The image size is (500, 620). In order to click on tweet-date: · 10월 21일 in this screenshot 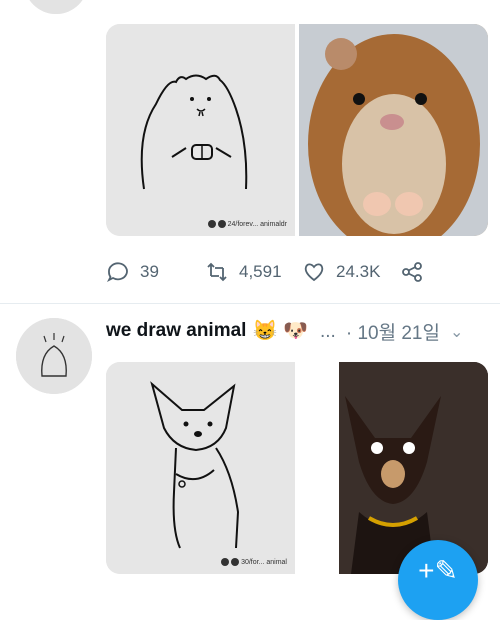, I will do `click(393, 331)`.